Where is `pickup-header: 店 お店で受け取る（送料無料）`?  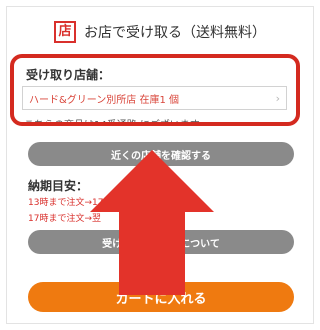 pickup-header: 店 お店で受け取る（送料無料） is located at coordinates (160, 32).